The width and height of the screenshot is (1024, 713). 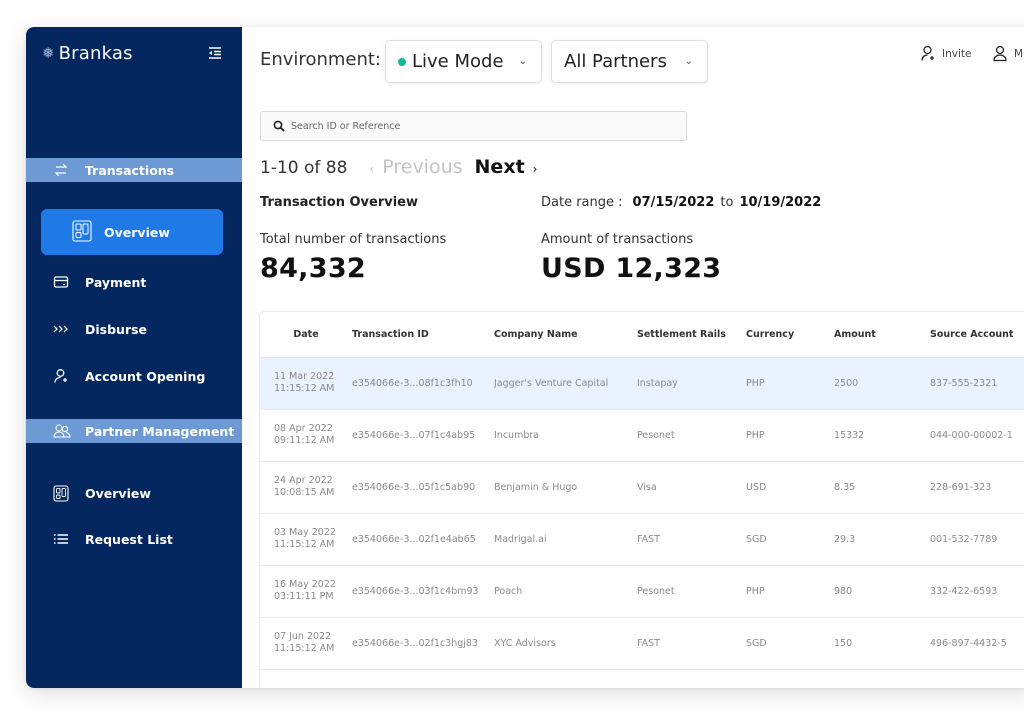 What do you see at coordinates (215, 53) in the screenshot?
I see `collapse-sidebar-button` at bounding box center [215, 53].